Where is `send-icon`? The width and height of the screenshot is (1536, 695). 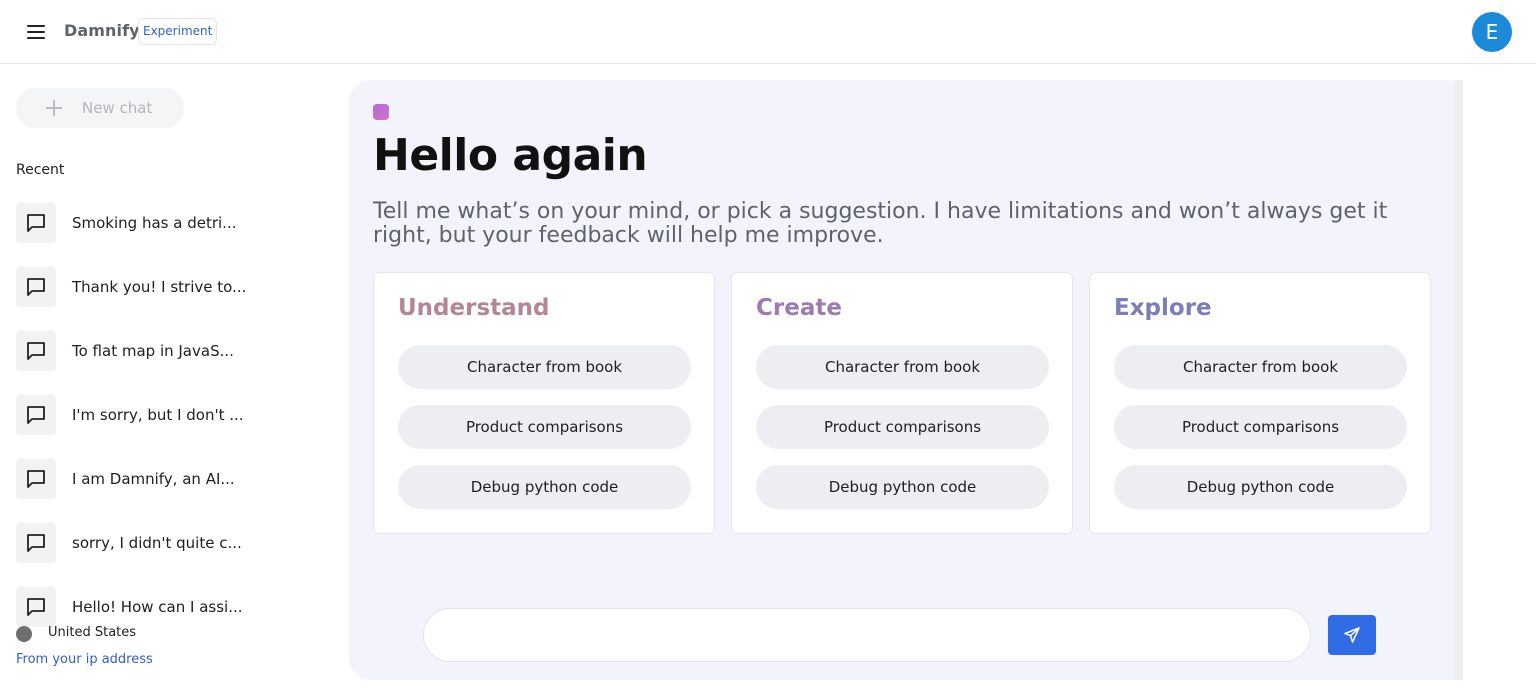
send-icon is located at coordinates (1352, 635).